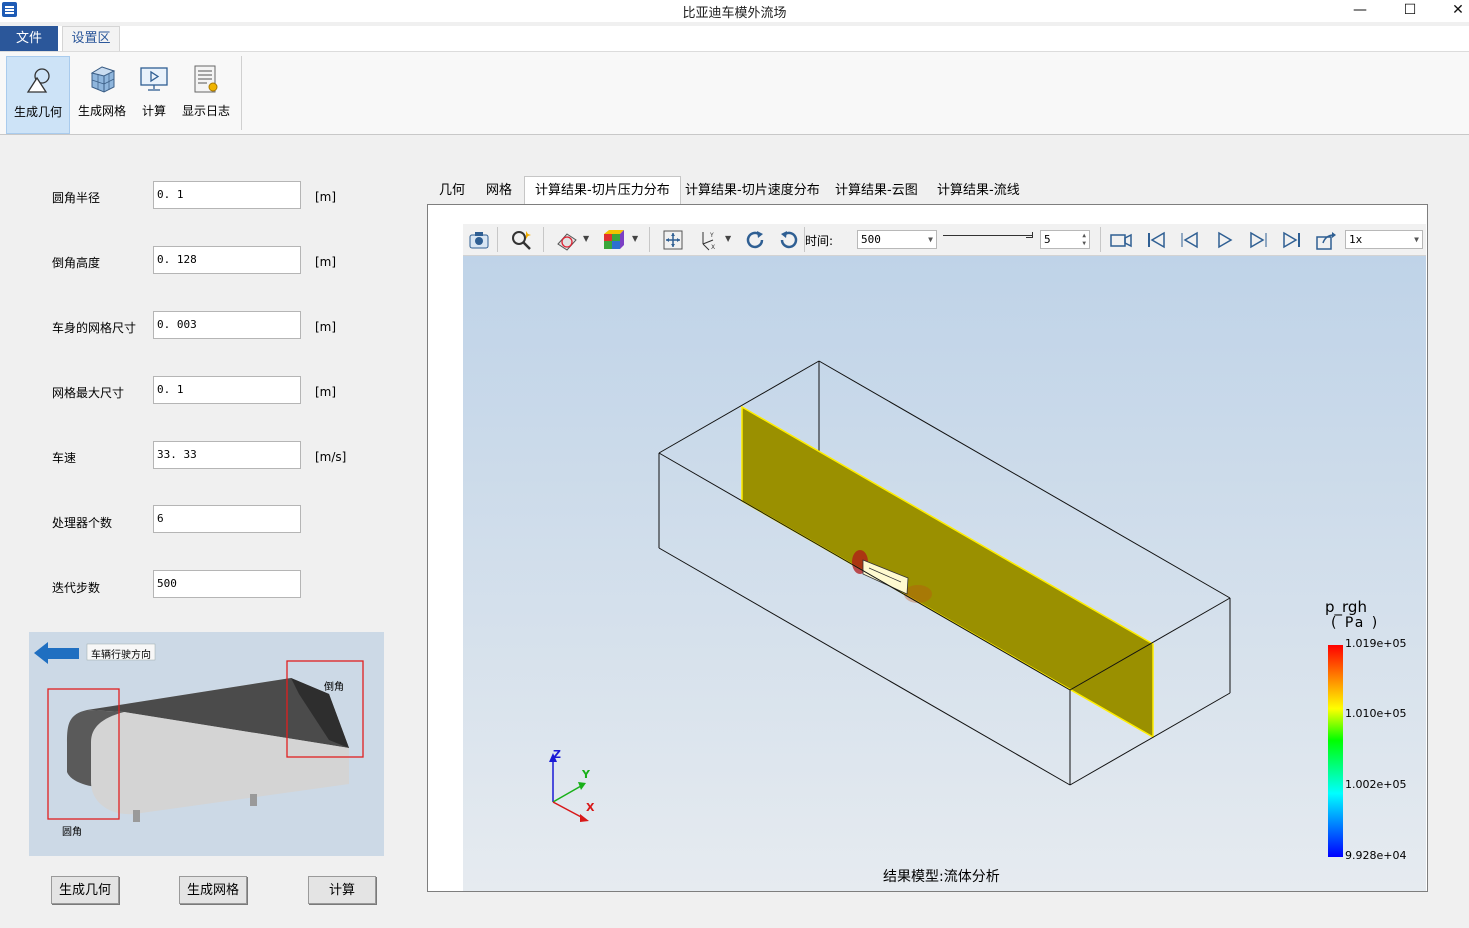 The image size is (1469, 928). Describe the element at coordinates (1410, 11) in the screenshot. I see `maximize-button: ☐` at that location.